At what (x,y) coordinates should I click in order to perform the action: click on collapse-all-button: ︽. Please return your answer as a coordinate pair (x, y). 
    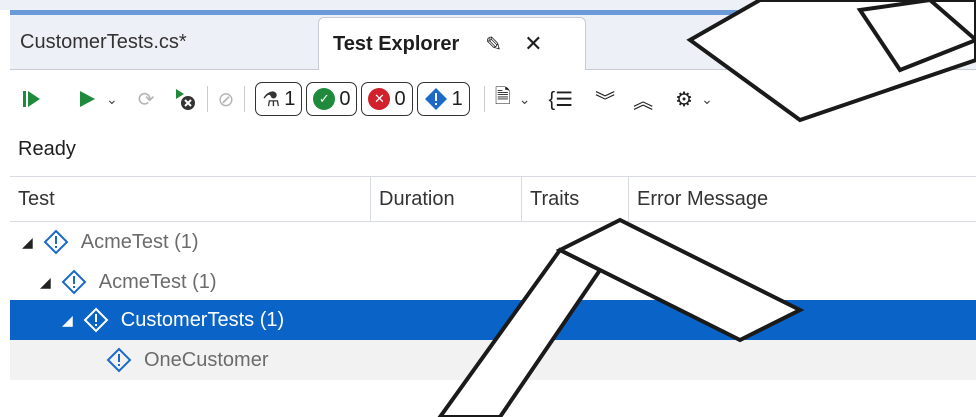
    Looking at the image, I should click on (643, 99).